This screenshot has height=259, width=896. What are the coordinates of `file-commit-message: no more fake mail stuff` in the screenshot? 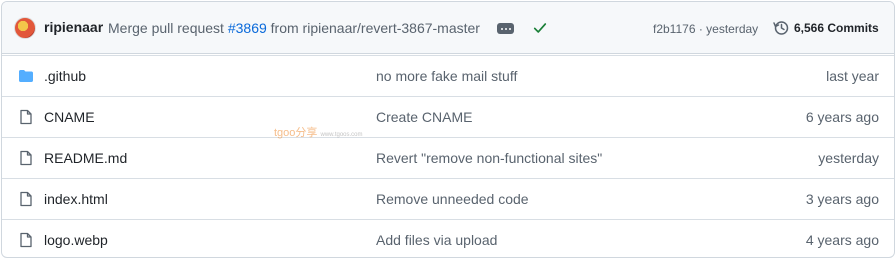 It's located at (446, 76).